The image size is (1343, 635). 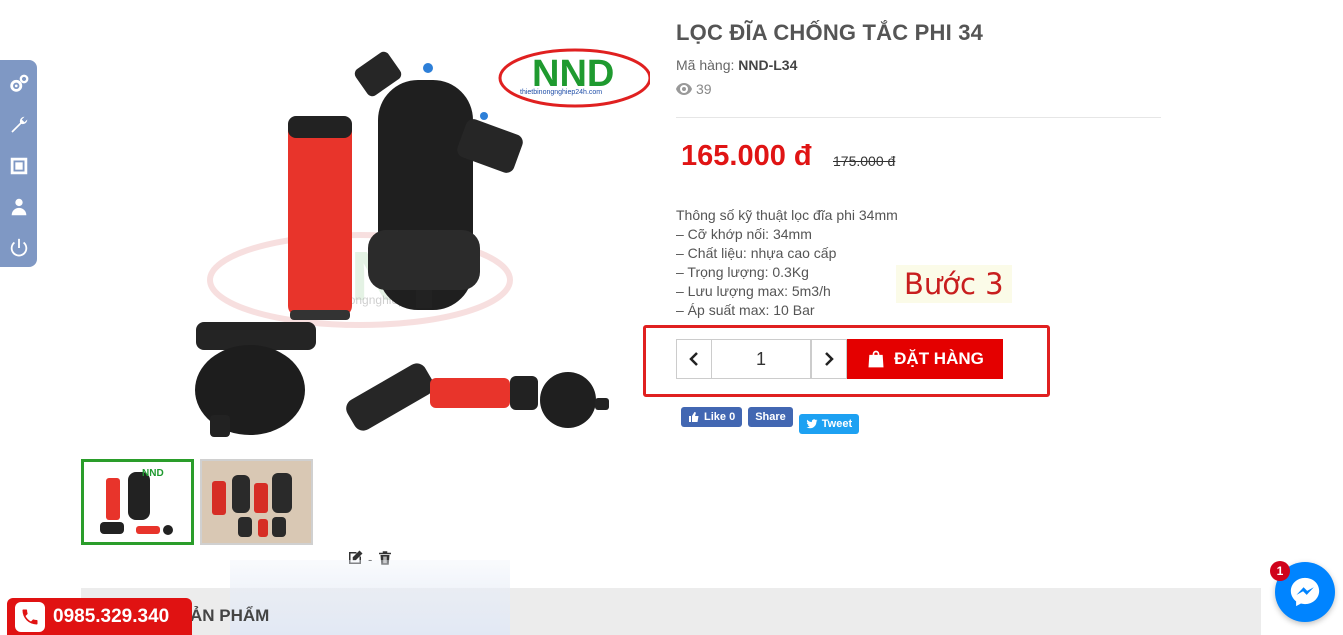 I want to click on thumbnail-list: NND, so click(x=197, y=502).